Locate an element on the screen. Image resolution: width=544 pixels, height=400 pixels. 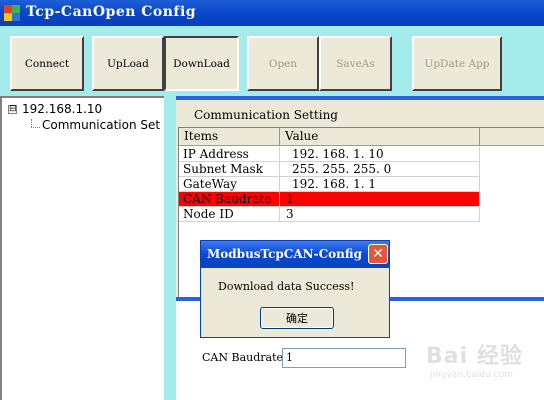
dialog-title-bar: ModbusTcpCAN-Config ✕ is located at coordinates (295, 254).